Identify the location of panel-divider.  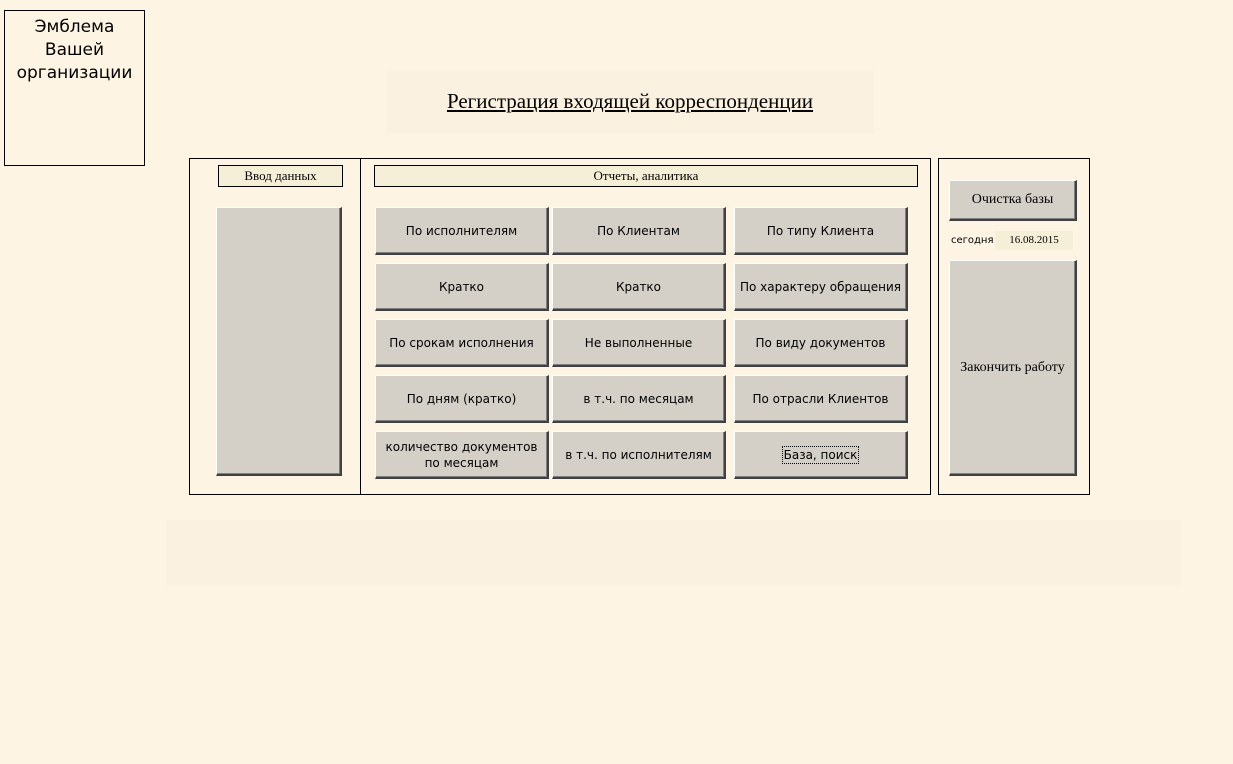
(360, 326).